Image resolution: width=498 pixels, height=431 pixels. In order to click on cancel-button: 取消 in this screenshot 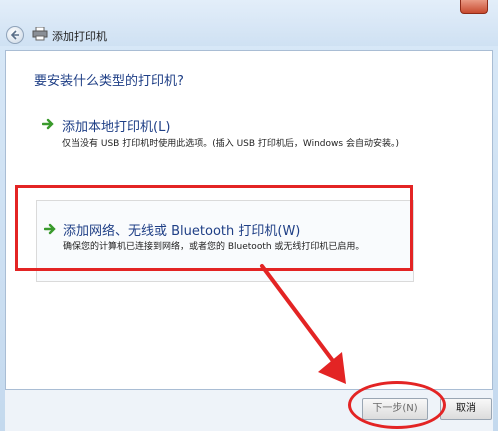, I will do `click(466, 409)`.